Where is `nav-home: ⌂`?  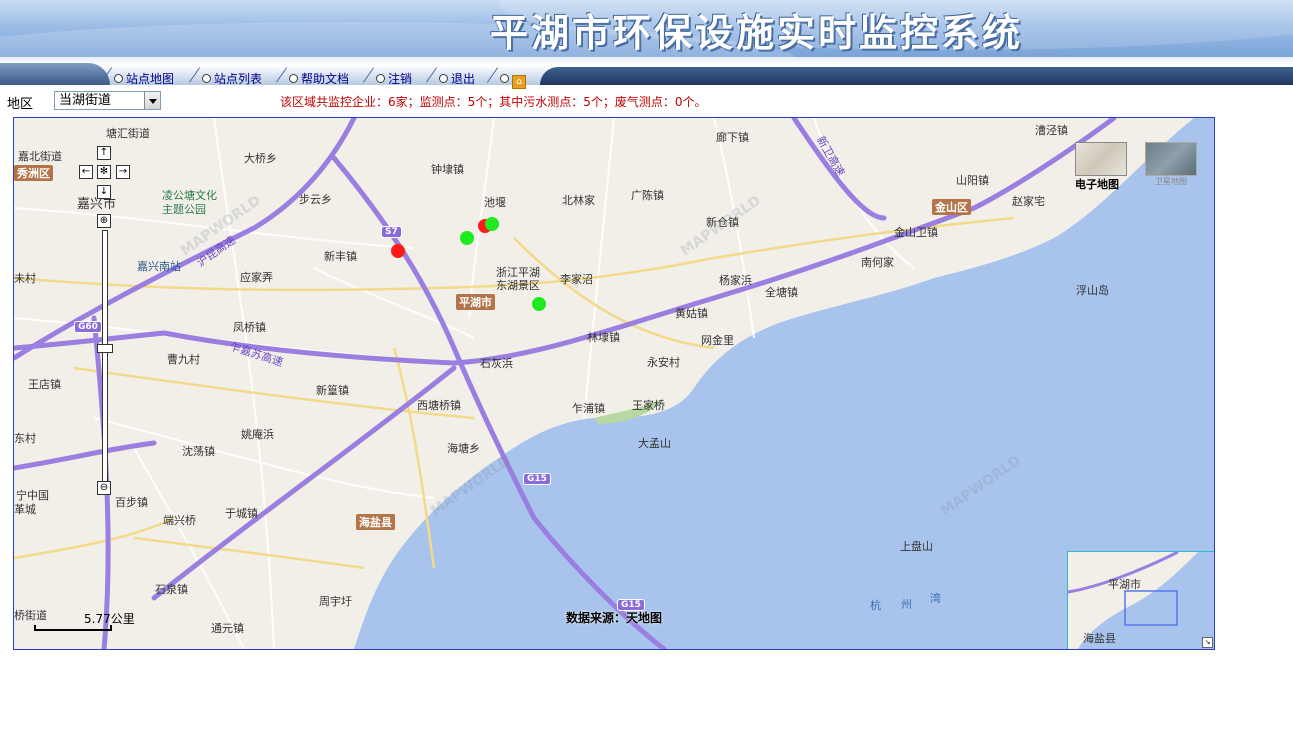
nav-home: ⌂ is located at coordinates (506, 78).